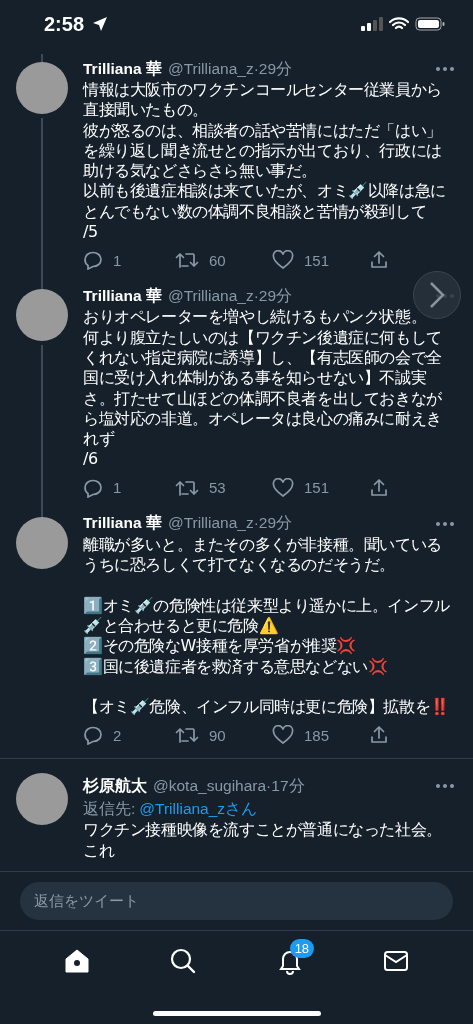 This screenshot has height=1024, width=473. Describe the element at coordinates (399, 24) in the screenshot. I see `wifi-icon` at that location.